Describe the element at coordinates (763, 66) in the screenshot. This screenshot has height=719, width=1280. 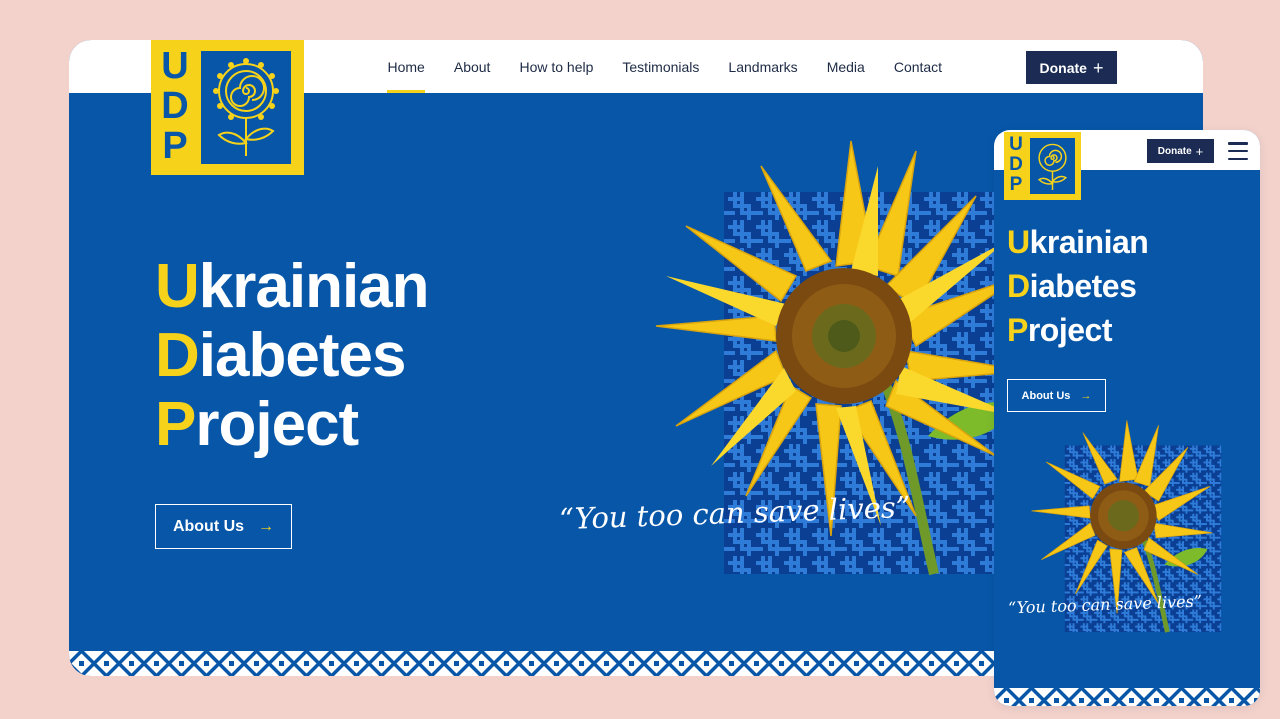
I see `nav-landmarks: Landmarks` at that location.